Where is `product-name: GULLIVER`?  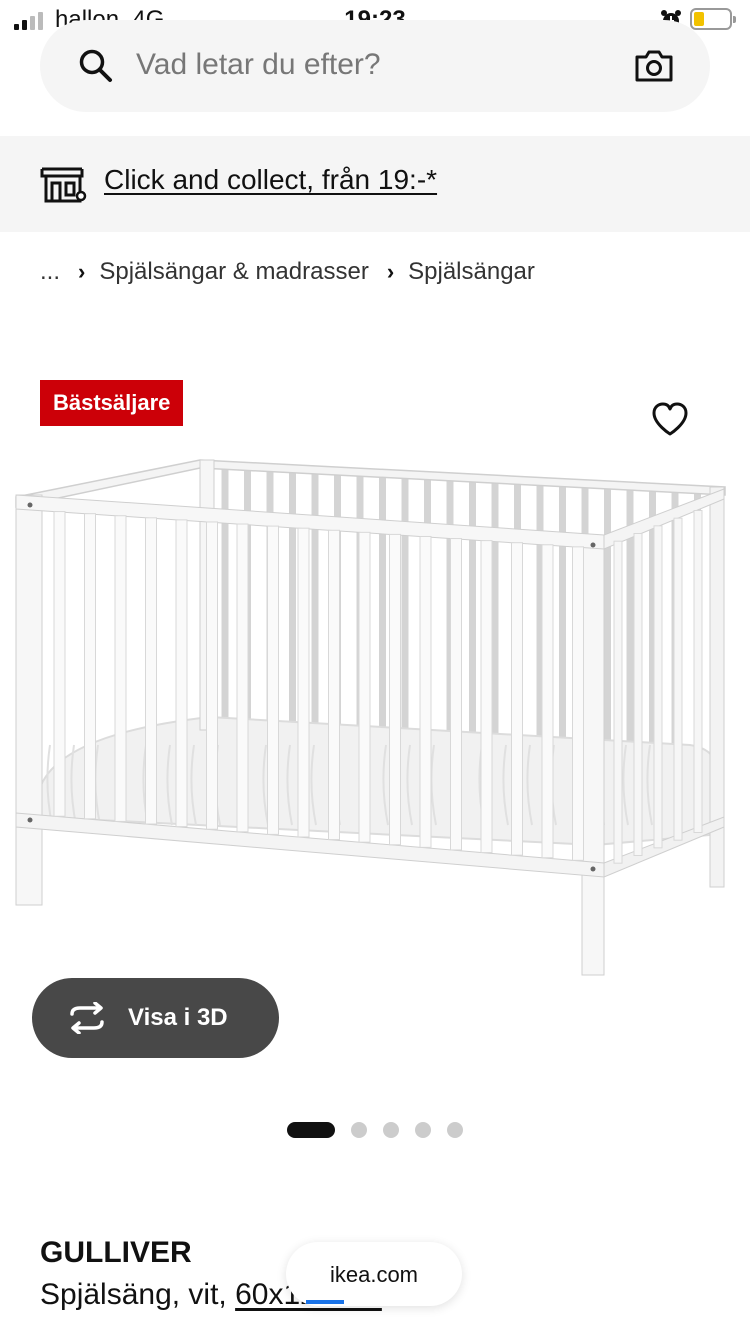
product-name: GULLIVER is located at coordinates (116, 1252).